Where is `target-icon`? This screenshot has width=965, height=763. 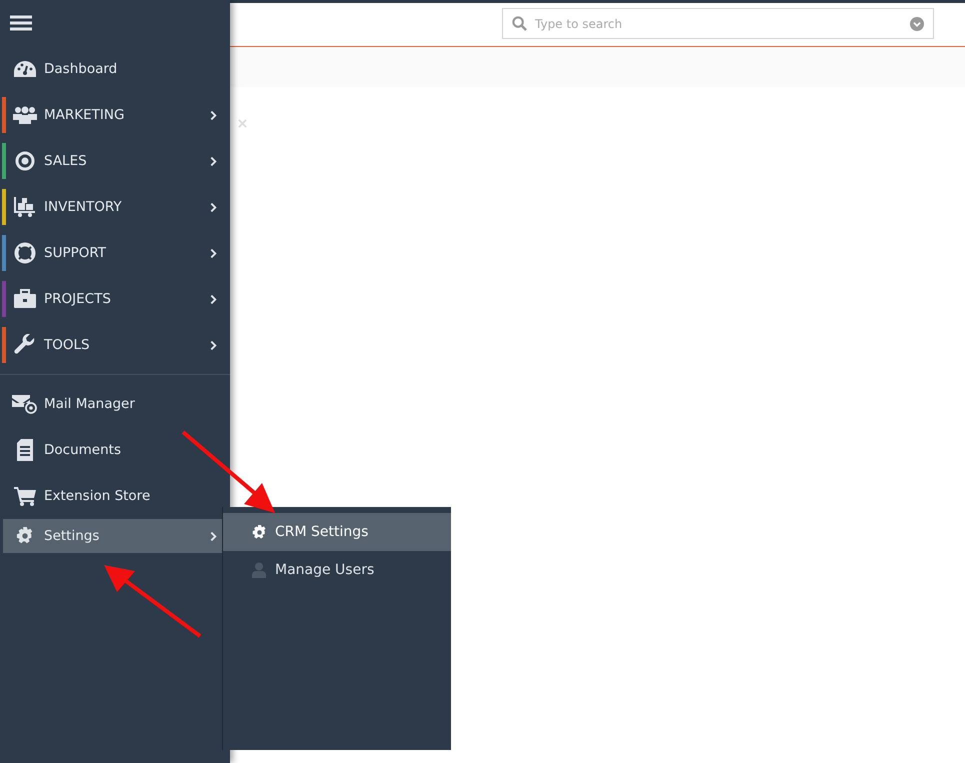 target-icon is located at coordinates (25, 161).